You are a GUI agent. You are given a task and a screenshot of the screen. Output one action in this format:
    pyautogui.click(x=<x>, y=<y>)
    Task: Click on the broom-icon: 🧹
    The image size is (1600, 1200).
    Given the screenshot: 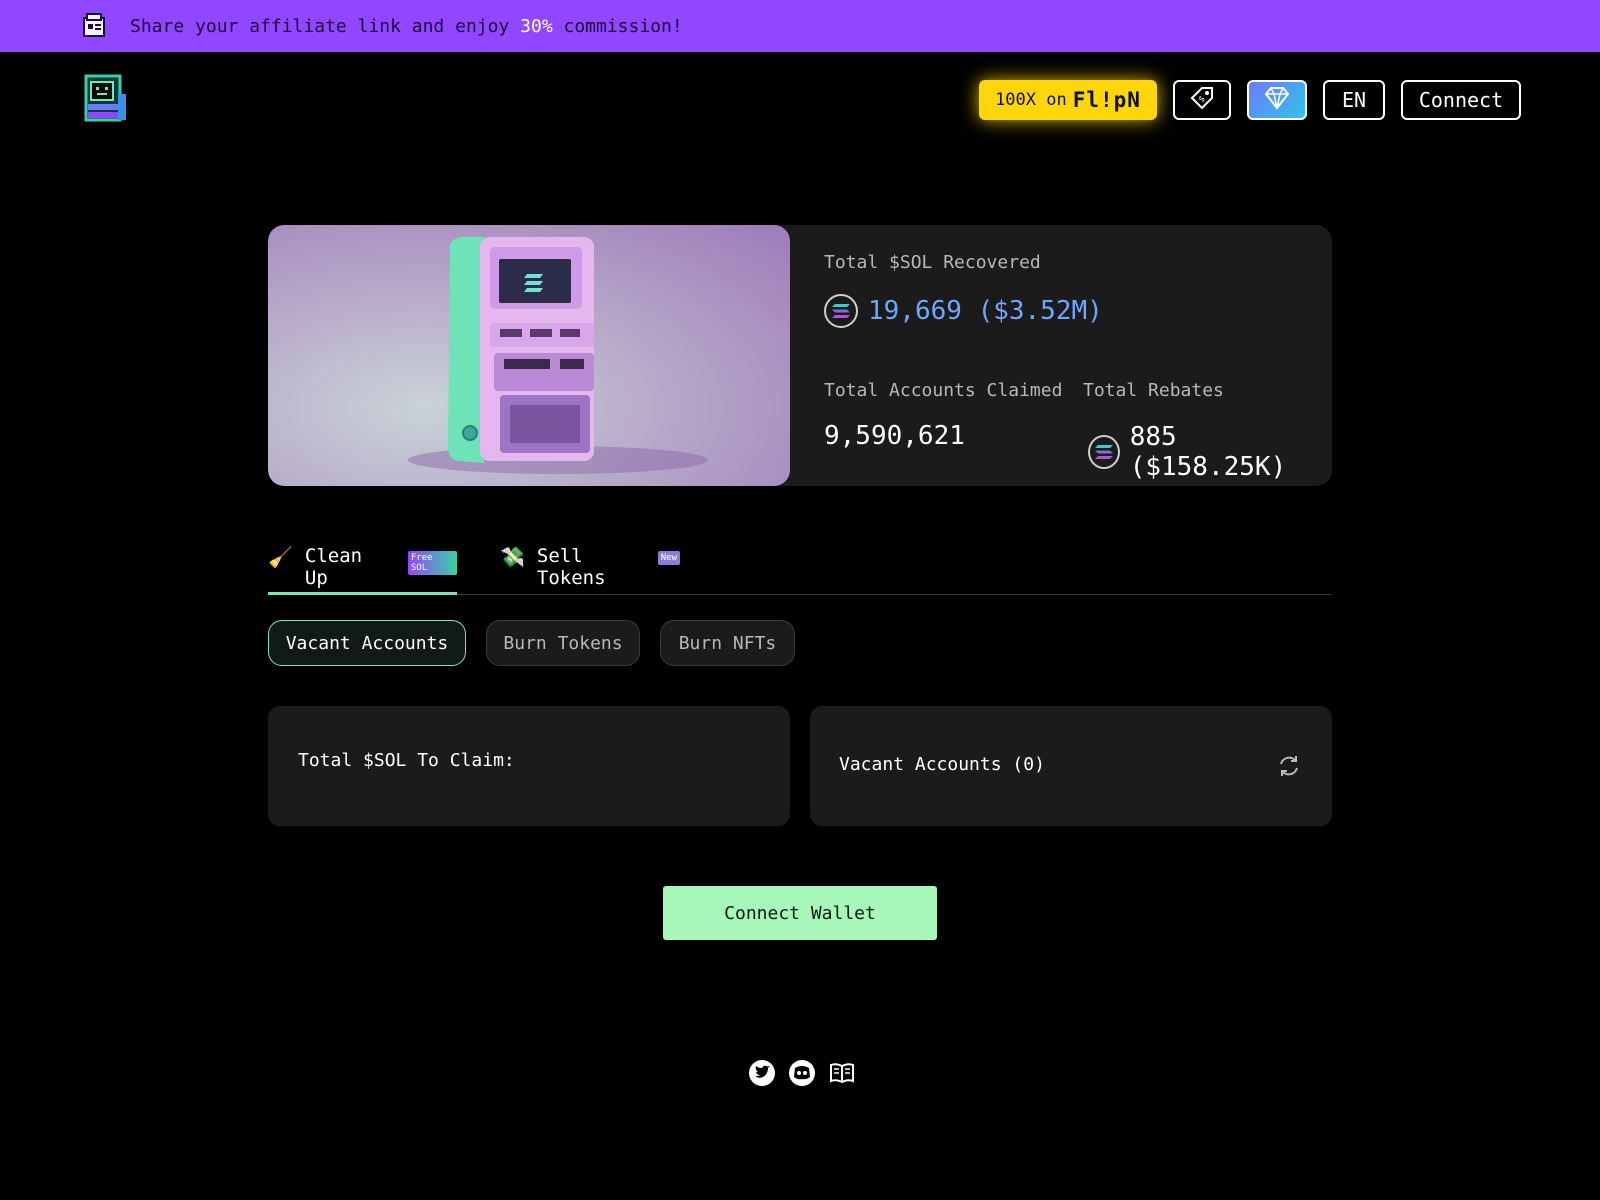 What is the action you would take?
    pyautogui.click(x=280, y=557)
    